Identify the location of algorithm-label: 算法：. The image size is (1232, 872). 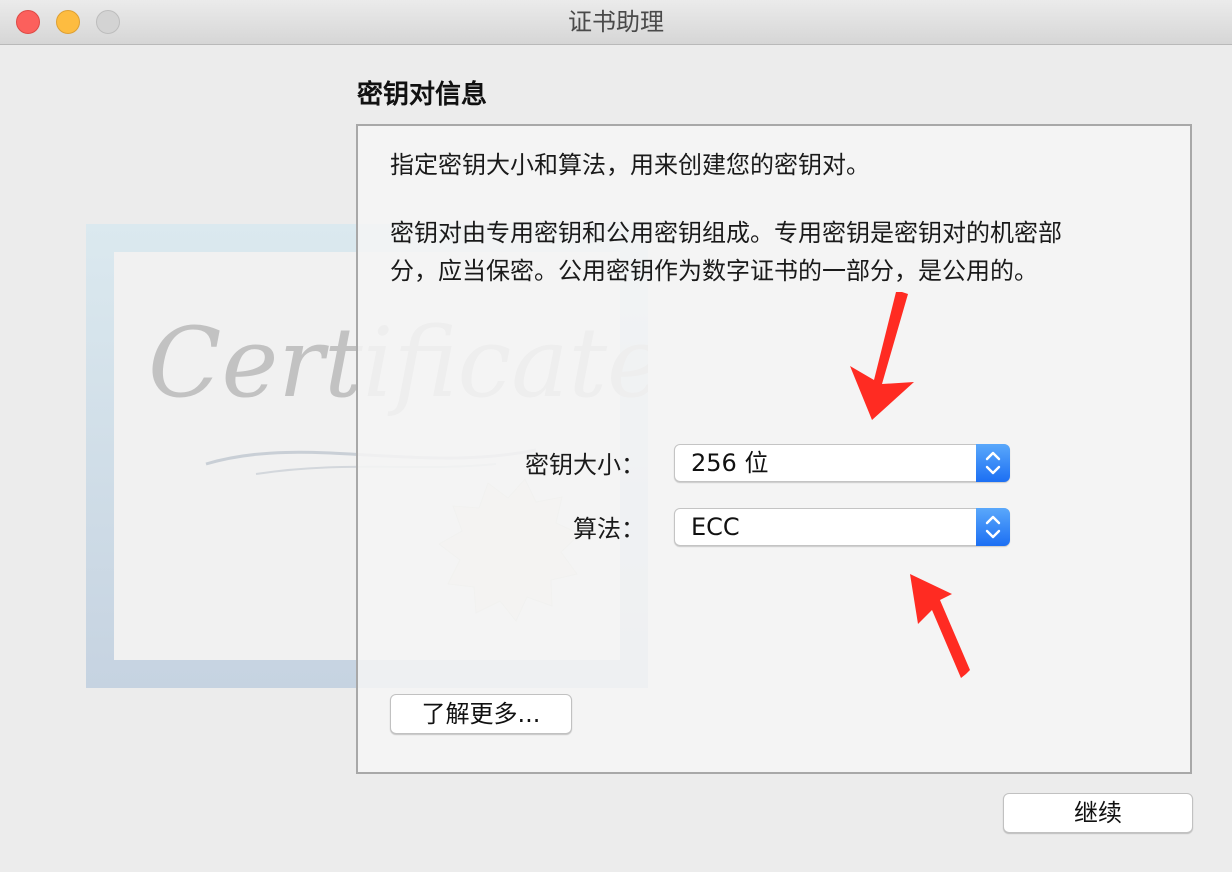
(609, 529).